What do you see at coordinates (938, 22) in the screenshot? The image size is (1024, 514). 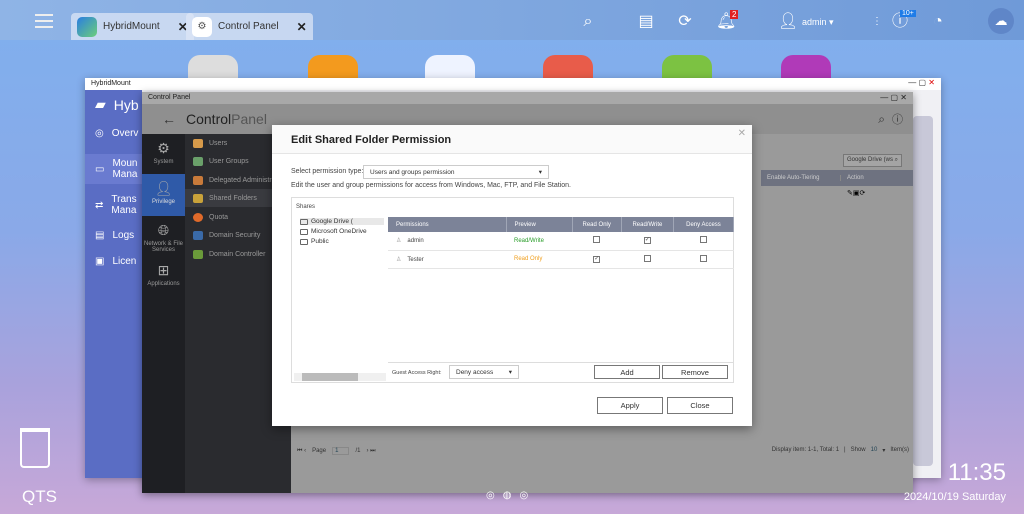 I see `dashboard-icon: ◔` at bounding box center [938, 22].